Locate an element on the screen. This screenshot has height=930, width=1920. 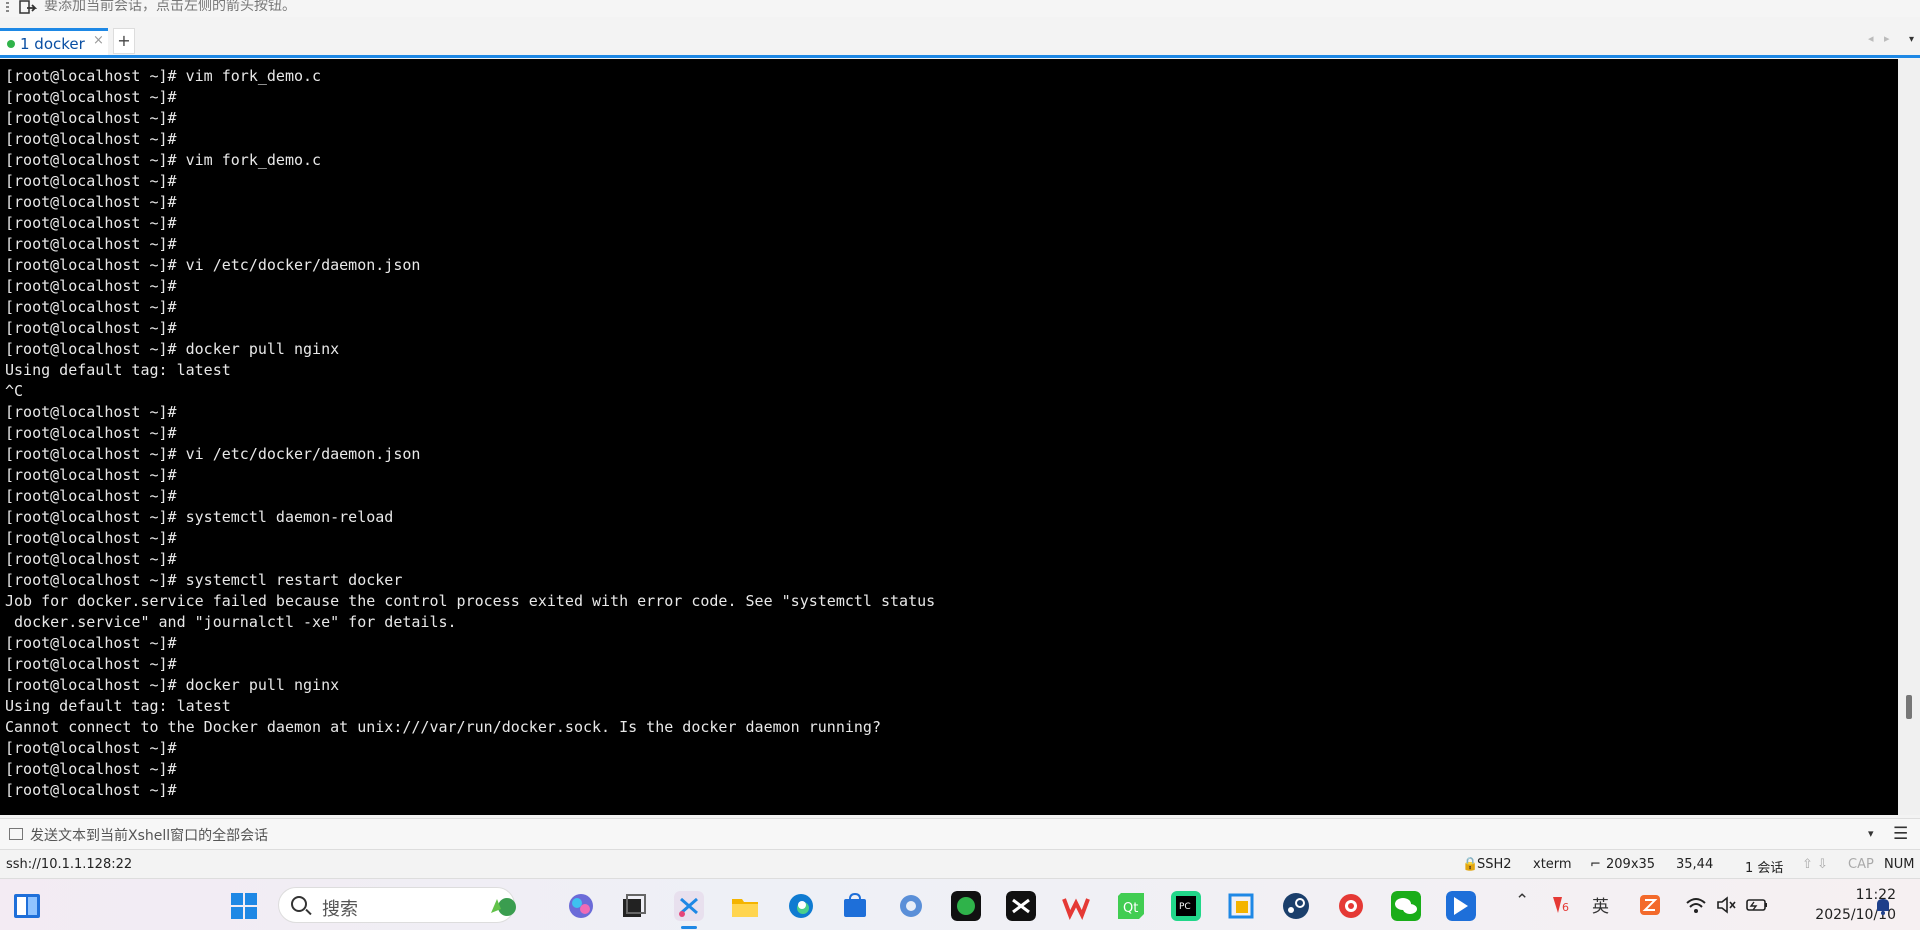
tab-docker: 1 docker × is located at coordinates (54, 42).